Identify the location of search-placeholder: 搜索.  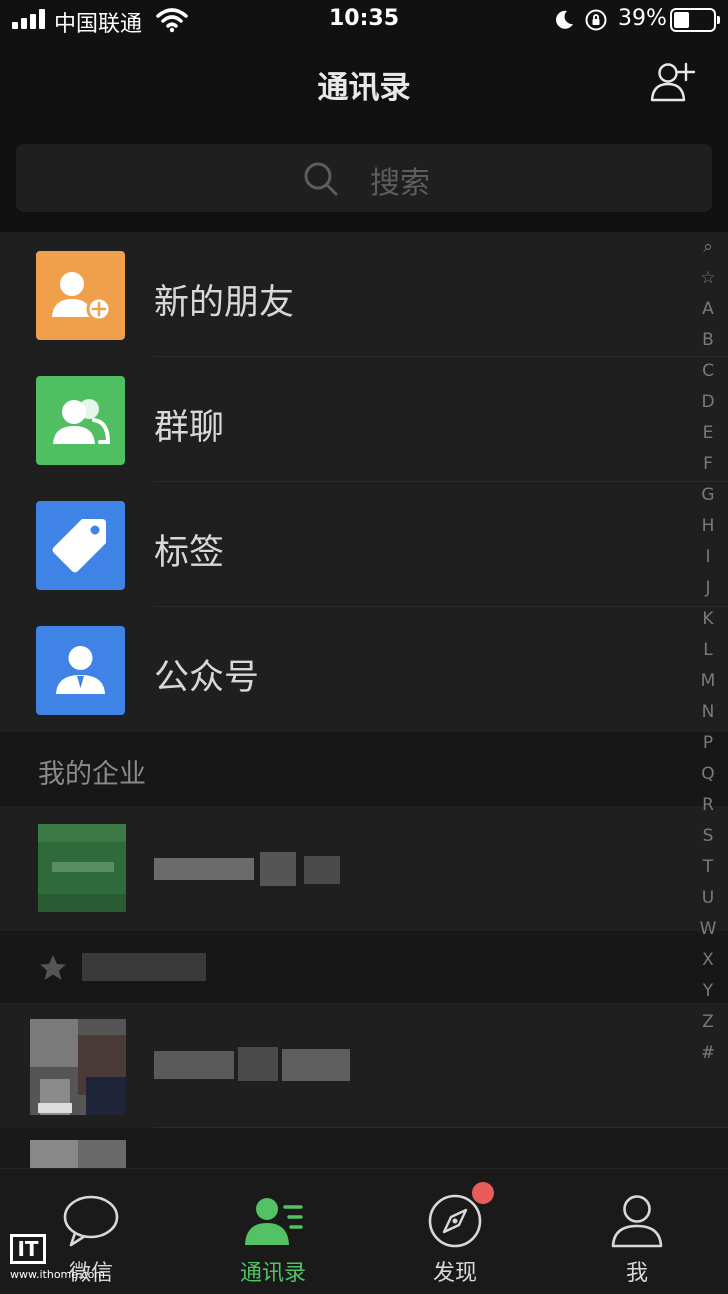
(400, 183).